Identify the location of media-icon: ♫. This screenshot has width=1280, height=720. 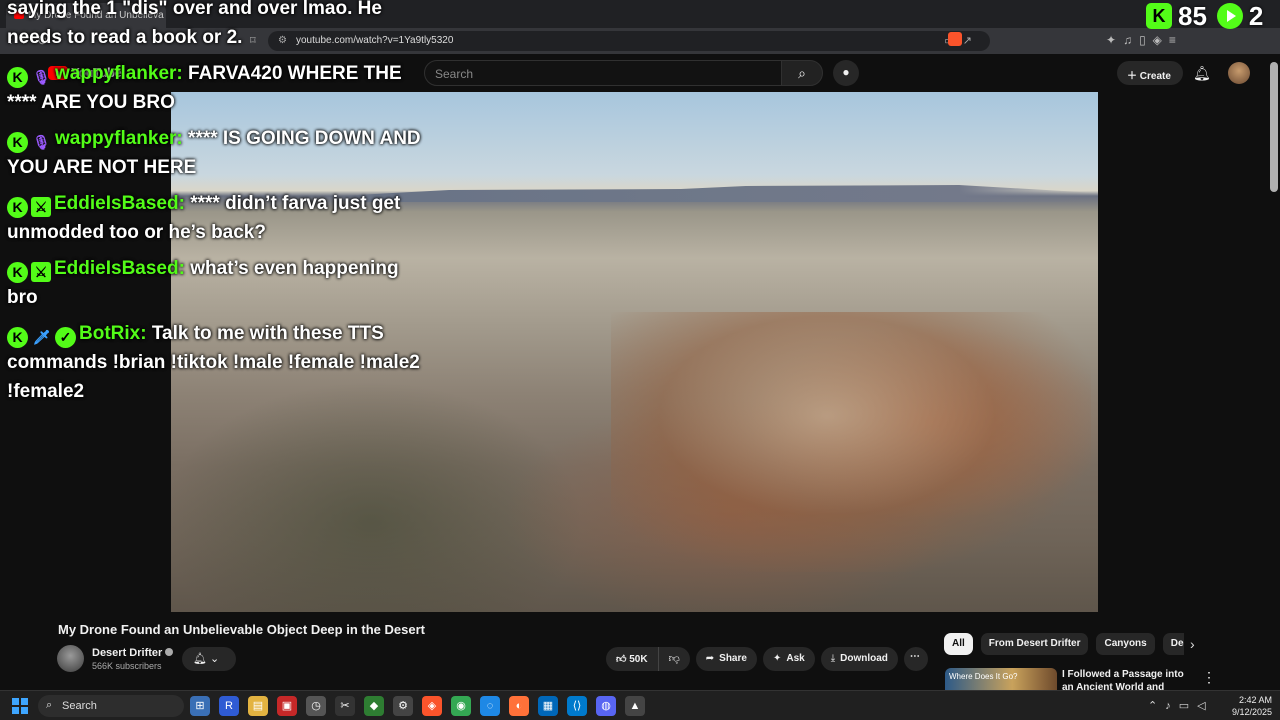
(1131, 40).